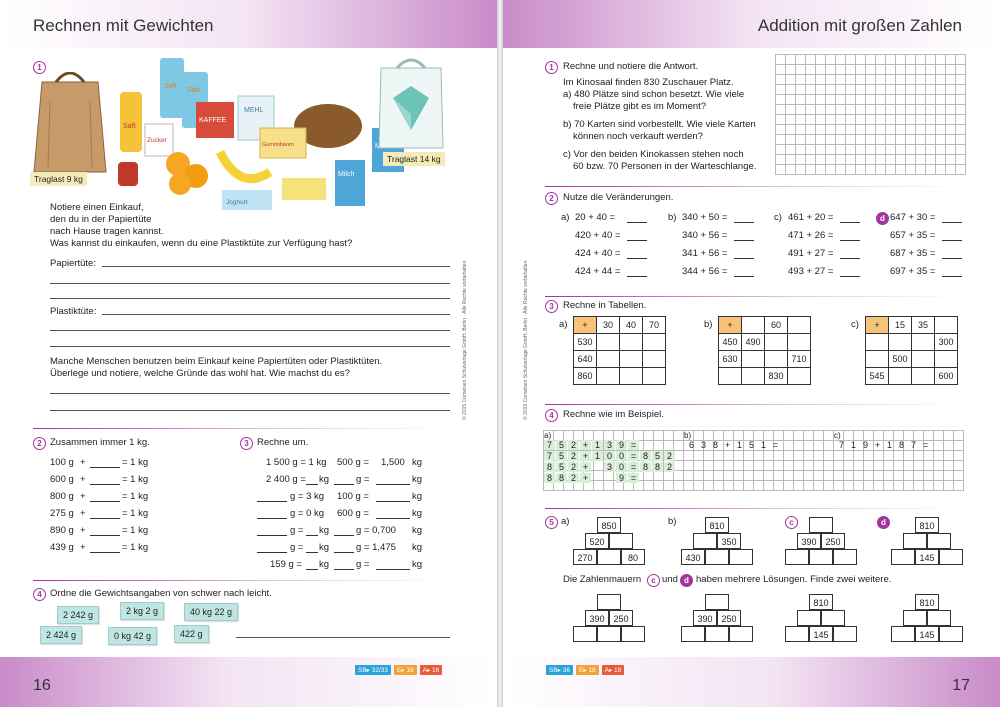  I want to click on weight-card: 2 424 g, so click(61, 635).